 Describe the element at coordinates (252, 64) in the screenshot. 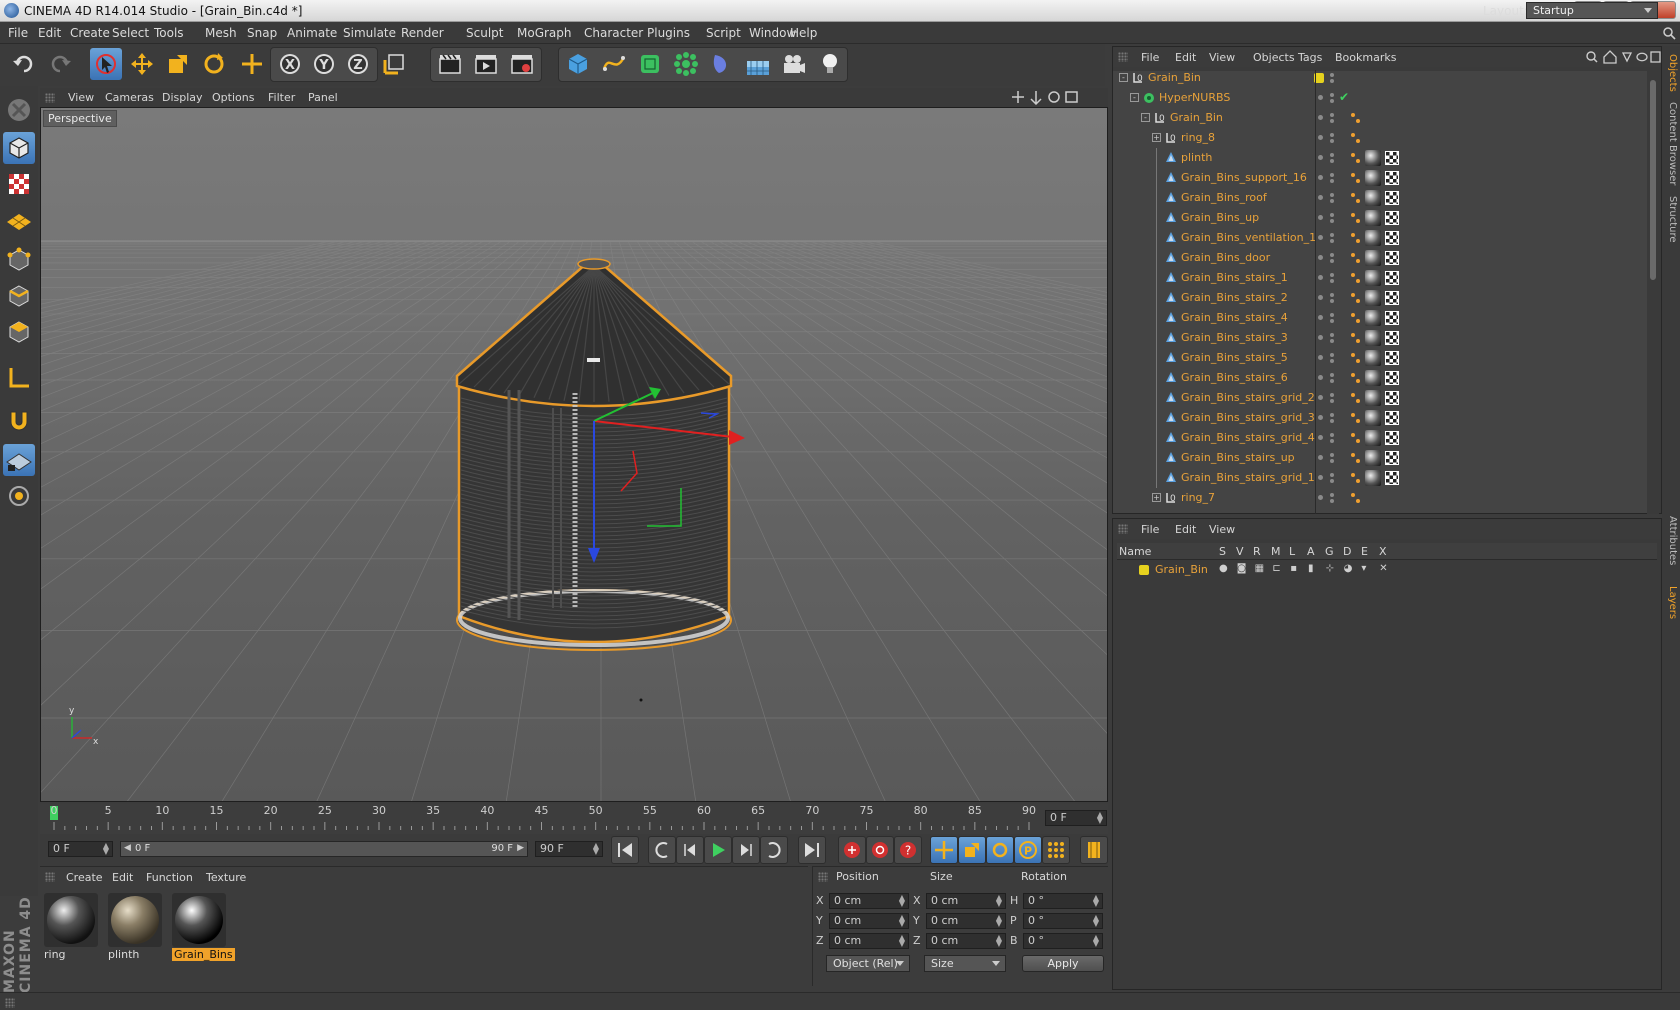

I see `recent-tool-button` at that location.